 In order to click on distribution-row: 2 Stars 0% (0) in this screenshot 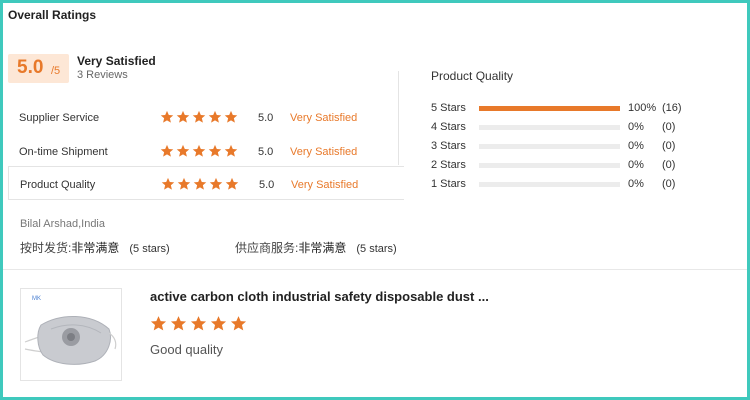, I will do `click(581, 166)`.